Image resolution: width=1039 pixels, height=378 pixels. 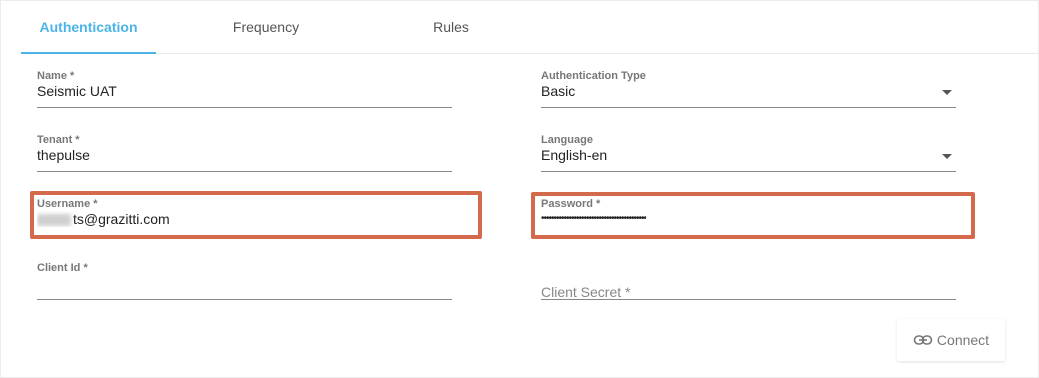 What do you see at coordinates (266, 27) in the screenshot?
I see `tab-frequency: Frequency` at bounding box center [266, 27].